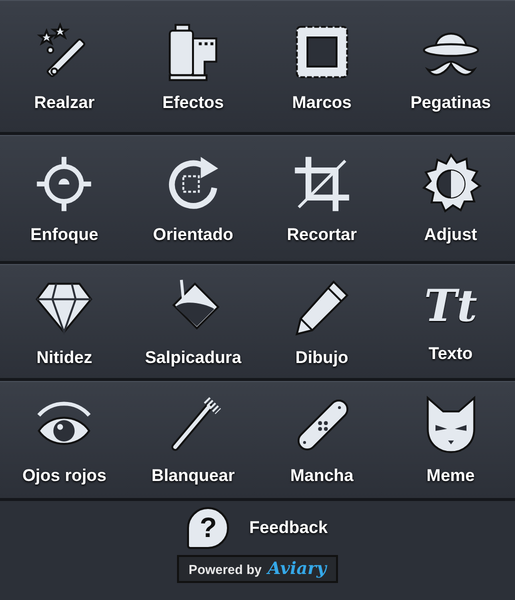 This screenshot has height=600, width=515. What do you see at coordinates (193, 321) in the screenshot?
I see `tool-button: Salpicadura` at bounding box center [193, 321].